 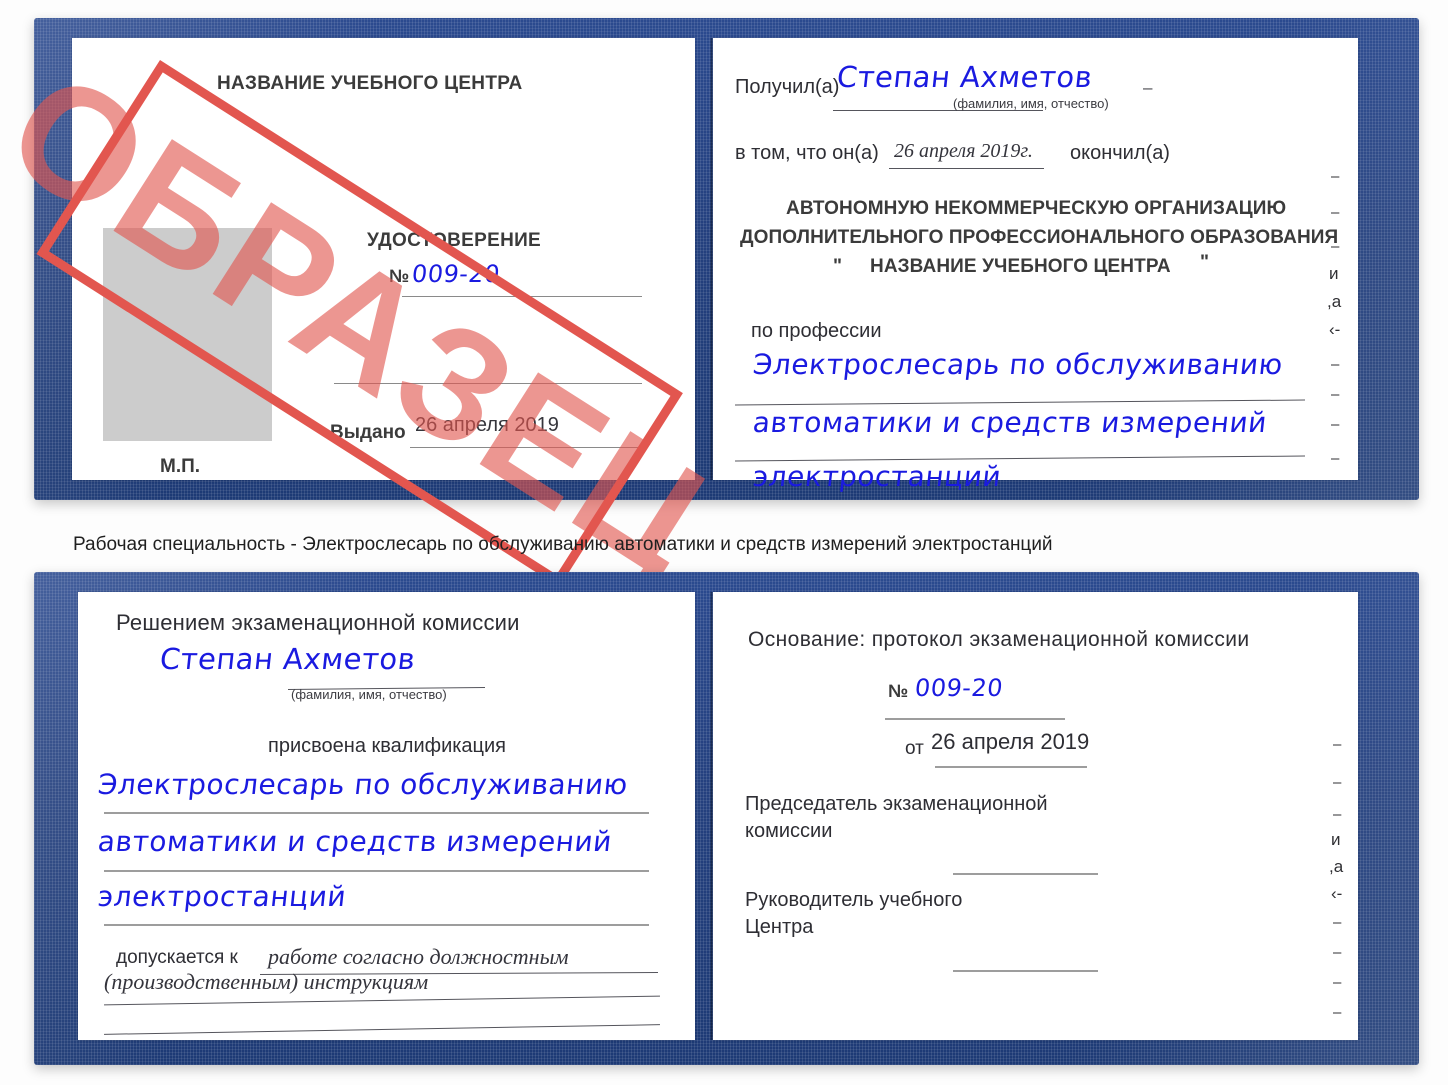 What do you see at coordinates (382, 1000) in the screenshot?
I see `admitted-rule2` at bounding box center [382, 1000].